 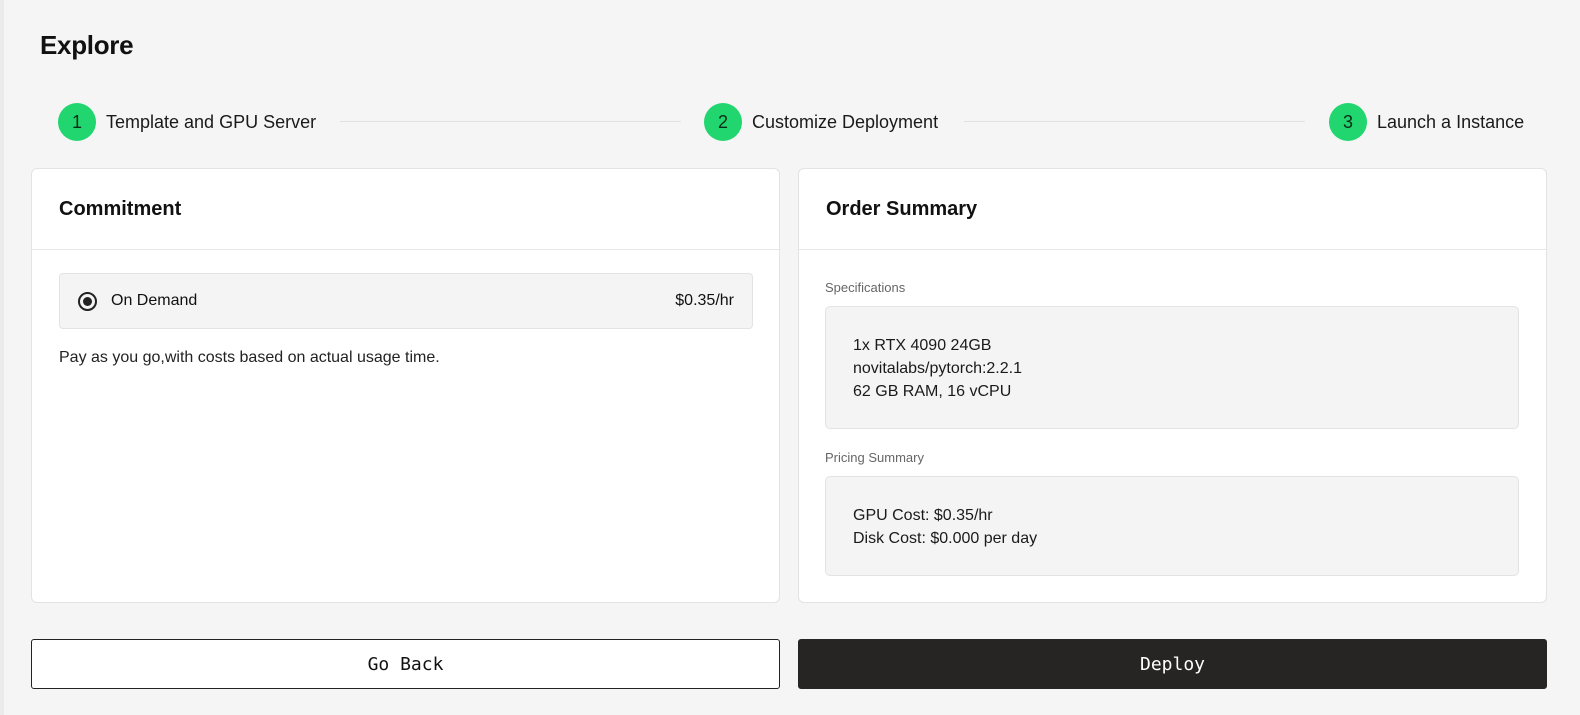 What do you see at coordinates (405, 209) in the screenshot?
I see `commitment-header: Commitment` at bounding box center [405, 209].